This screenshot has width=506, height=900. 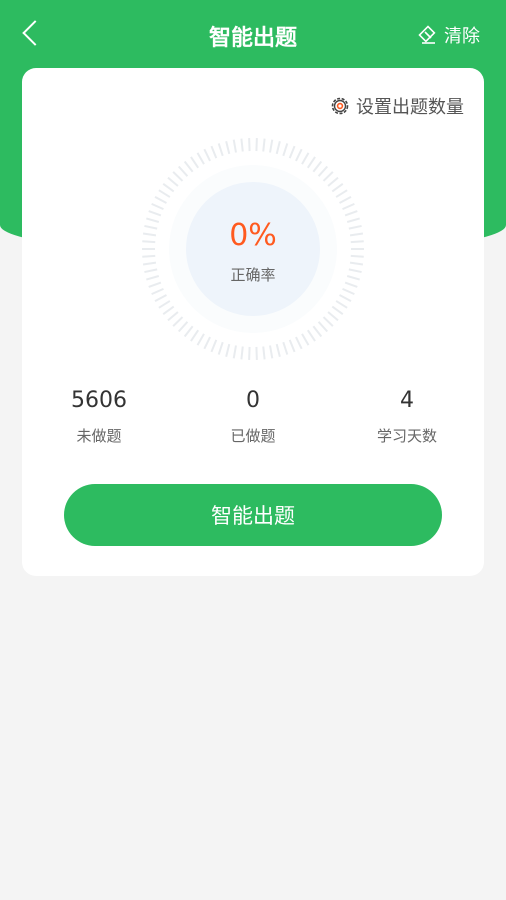 What do you see at coordinates (253, 436) in the screenshot?
I see `stat-label: 已做题` at bounding box center [253, 436].